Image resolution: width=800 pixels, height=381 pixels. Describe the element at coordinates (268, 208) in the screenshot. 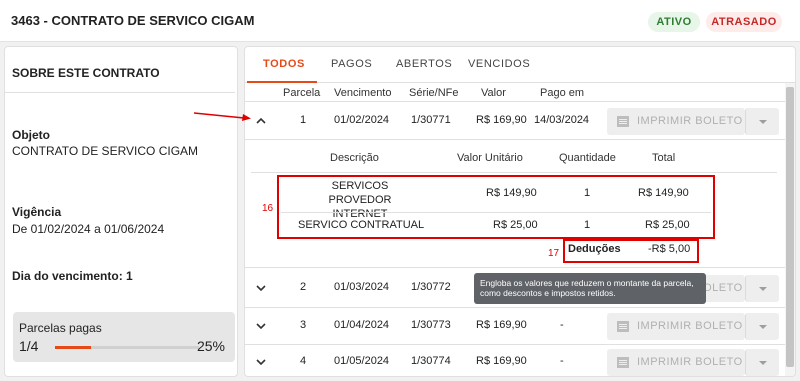

I see `annotation-label-16: 16` at that location.